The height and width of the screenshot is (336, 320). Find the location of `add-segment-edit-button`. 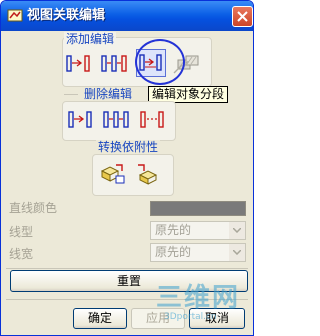

add-segment-edit-button is located at coordinates (115, 64).